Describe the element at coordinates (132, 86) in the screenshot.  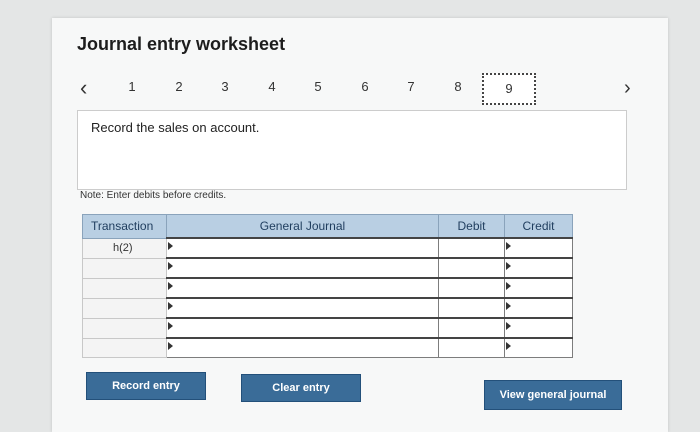
I see `page-1: 1` at that location.